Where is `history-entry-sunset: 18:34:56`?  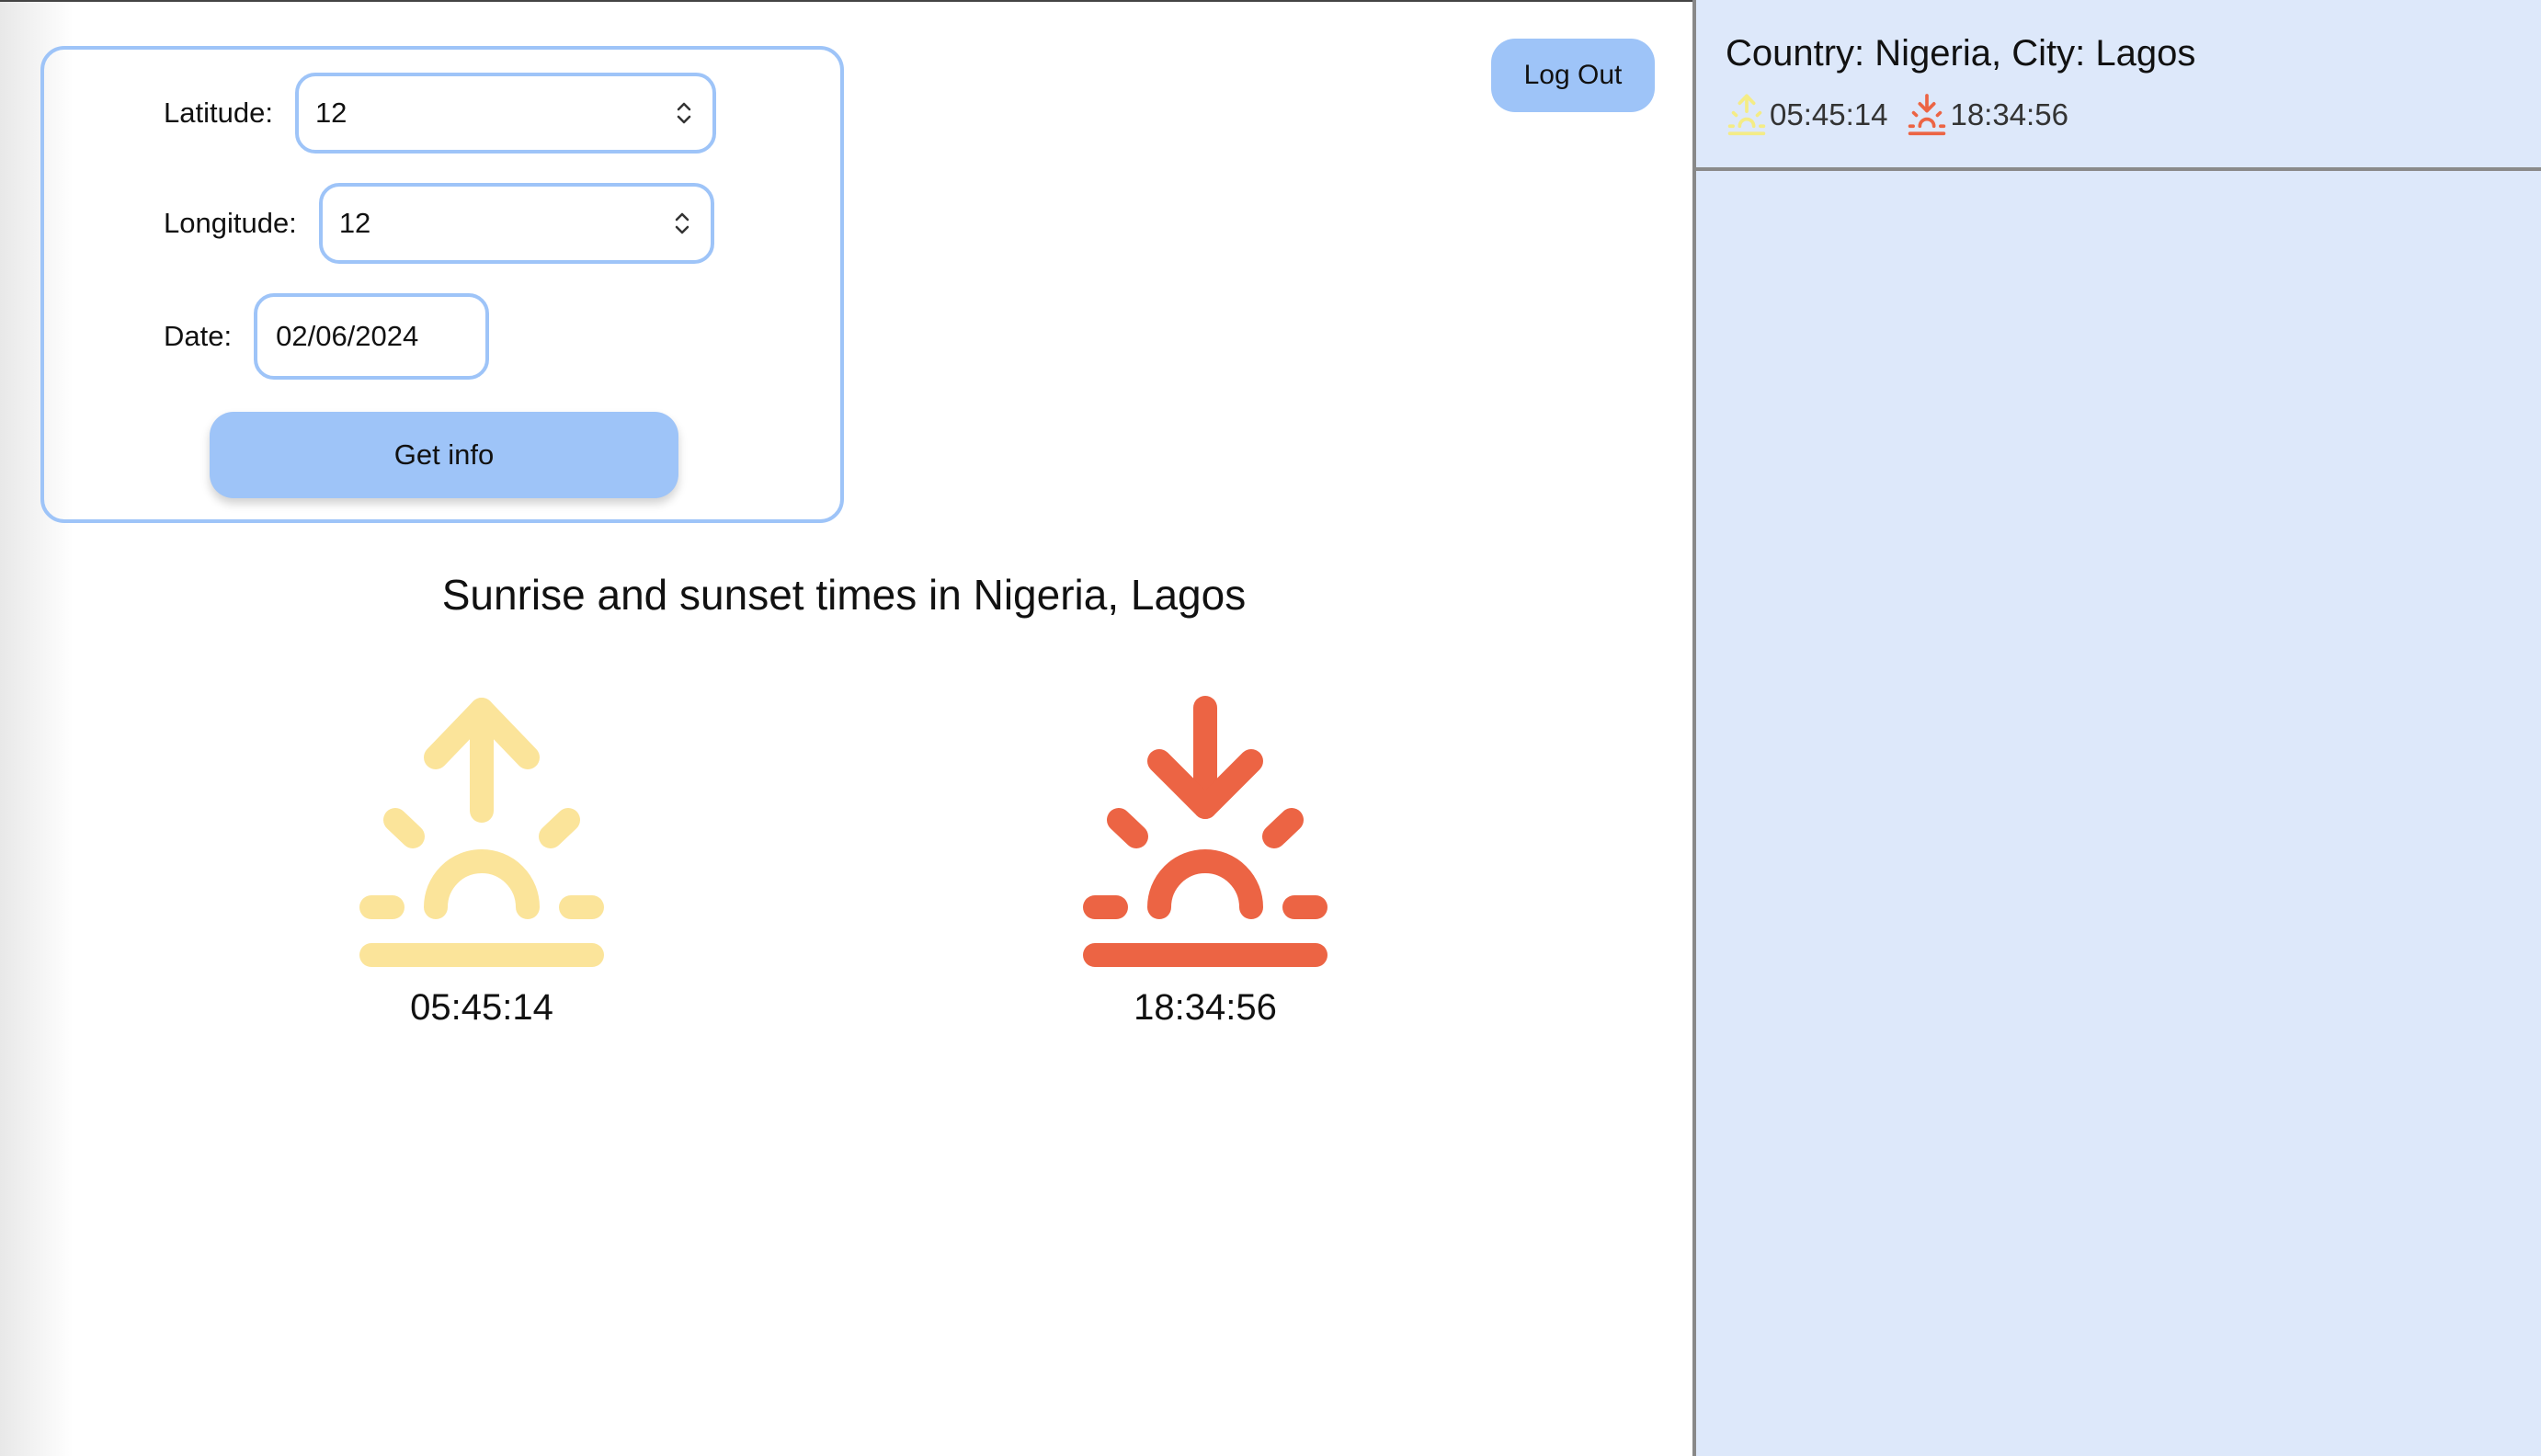
history-entry-sunset: 18:34:56 is located at coordinates (2009, 114).